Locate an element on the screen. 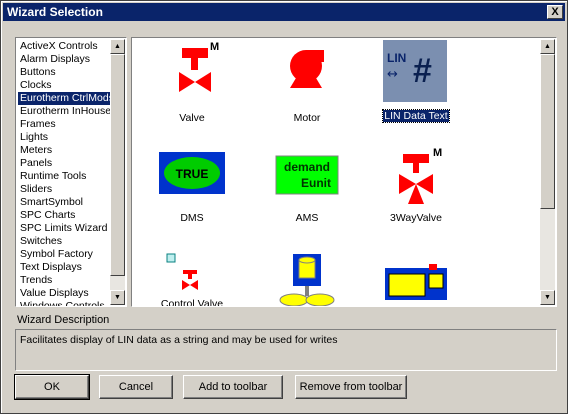 Image resolution: width=568 pixels, height=414 pixels. wizard-control-valve: Control Valve is located at coordinates (192, 278).